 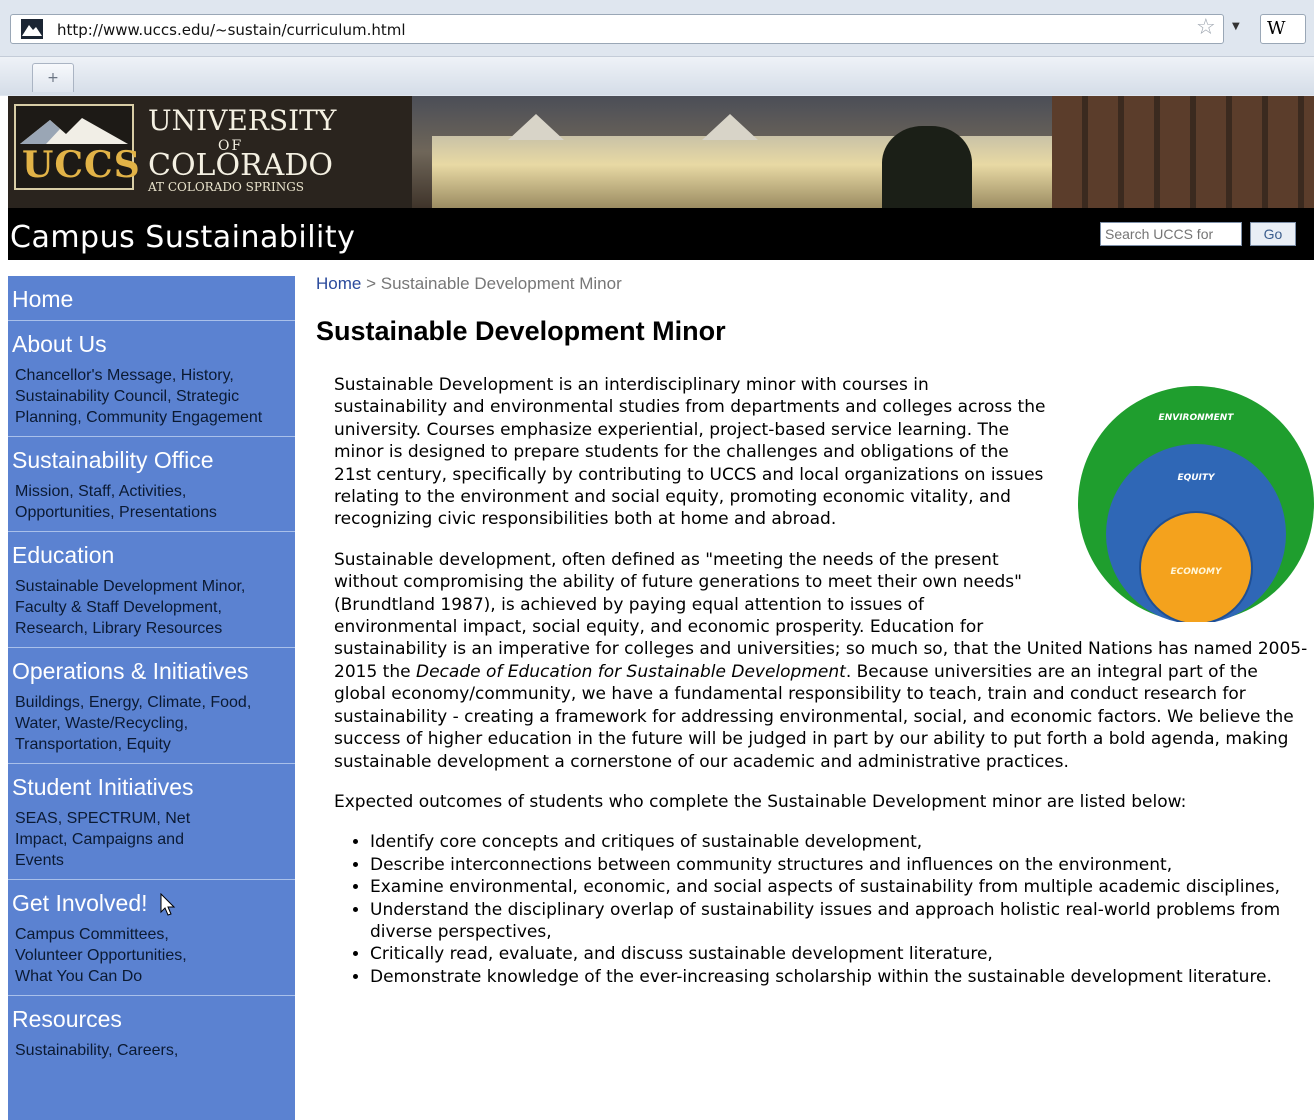 I want to click on dropdown-arrow-icon: ▼, so click(x=1236, y=26).